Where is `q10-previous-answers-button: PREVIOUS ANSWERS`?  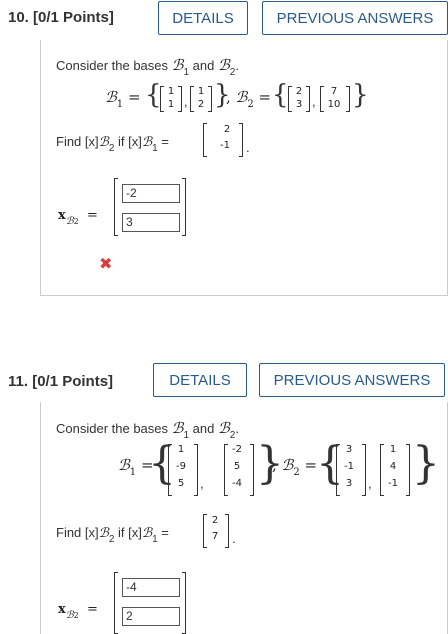
q10-previous-answers-button: PREVIOUS ANSWERS is located at coordinates (355, 18).